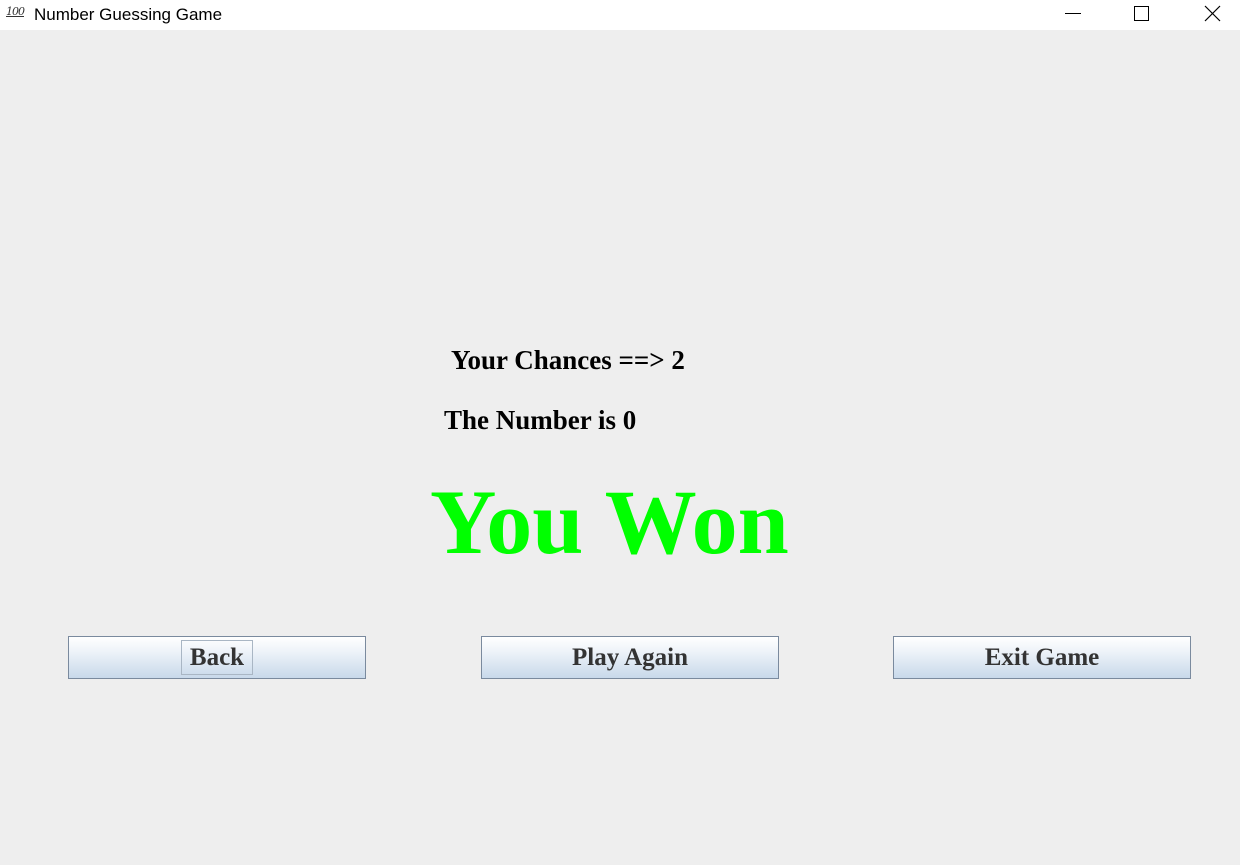 Image resolution: width=1240 pixels, height=865 pixels. What do you see at coordinates (540, 420) in the screenshot?
I see `number-label: The Number is 0` at bounding box center [540, 420].